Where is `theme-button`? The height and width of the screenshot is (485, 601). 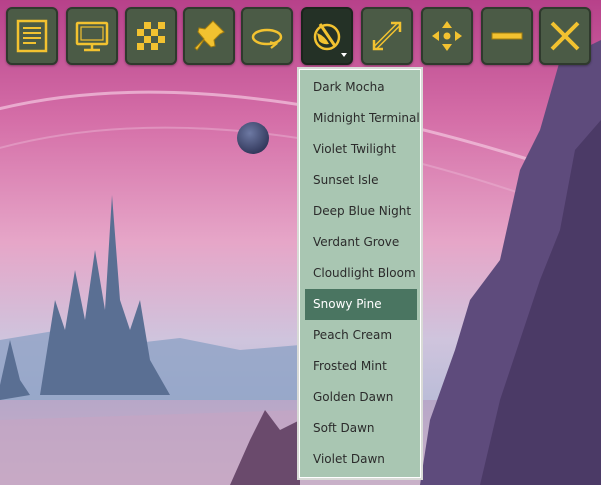 theme-button is located at coordinates (327, 36).